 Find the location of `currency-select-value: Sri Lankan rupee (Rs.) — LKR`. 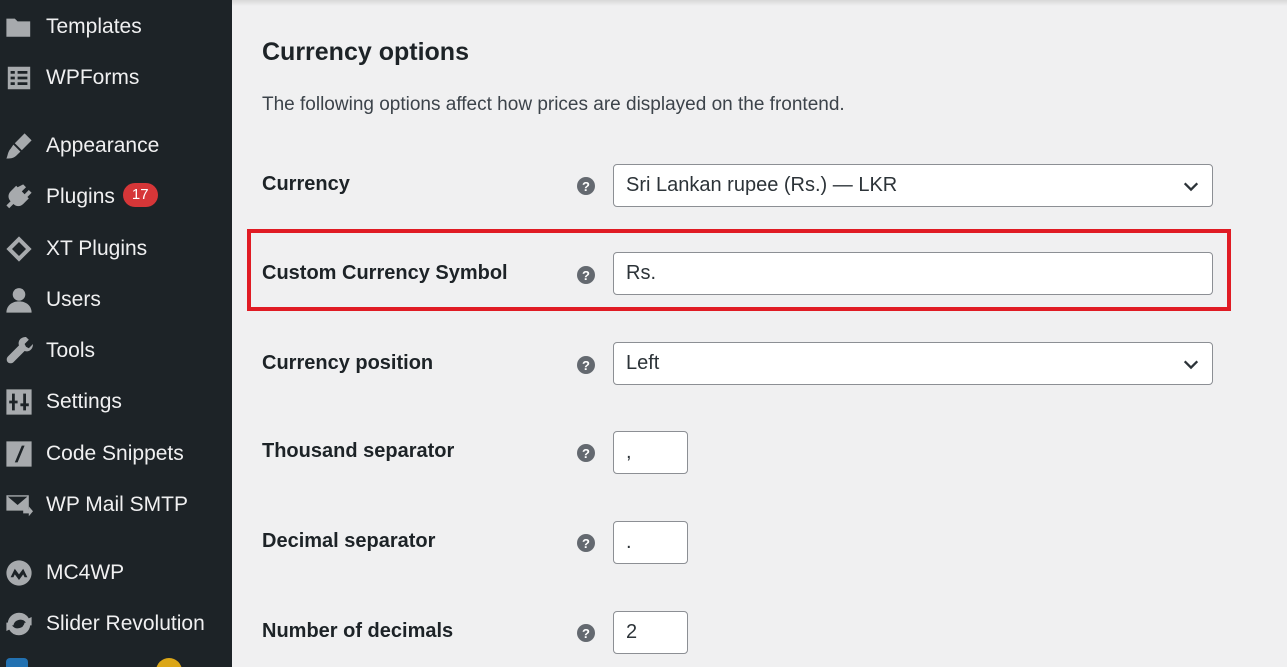

currency-select-value: Sri Lankan rupee (Rs.) — LKR is located at coordinates (762, 185).